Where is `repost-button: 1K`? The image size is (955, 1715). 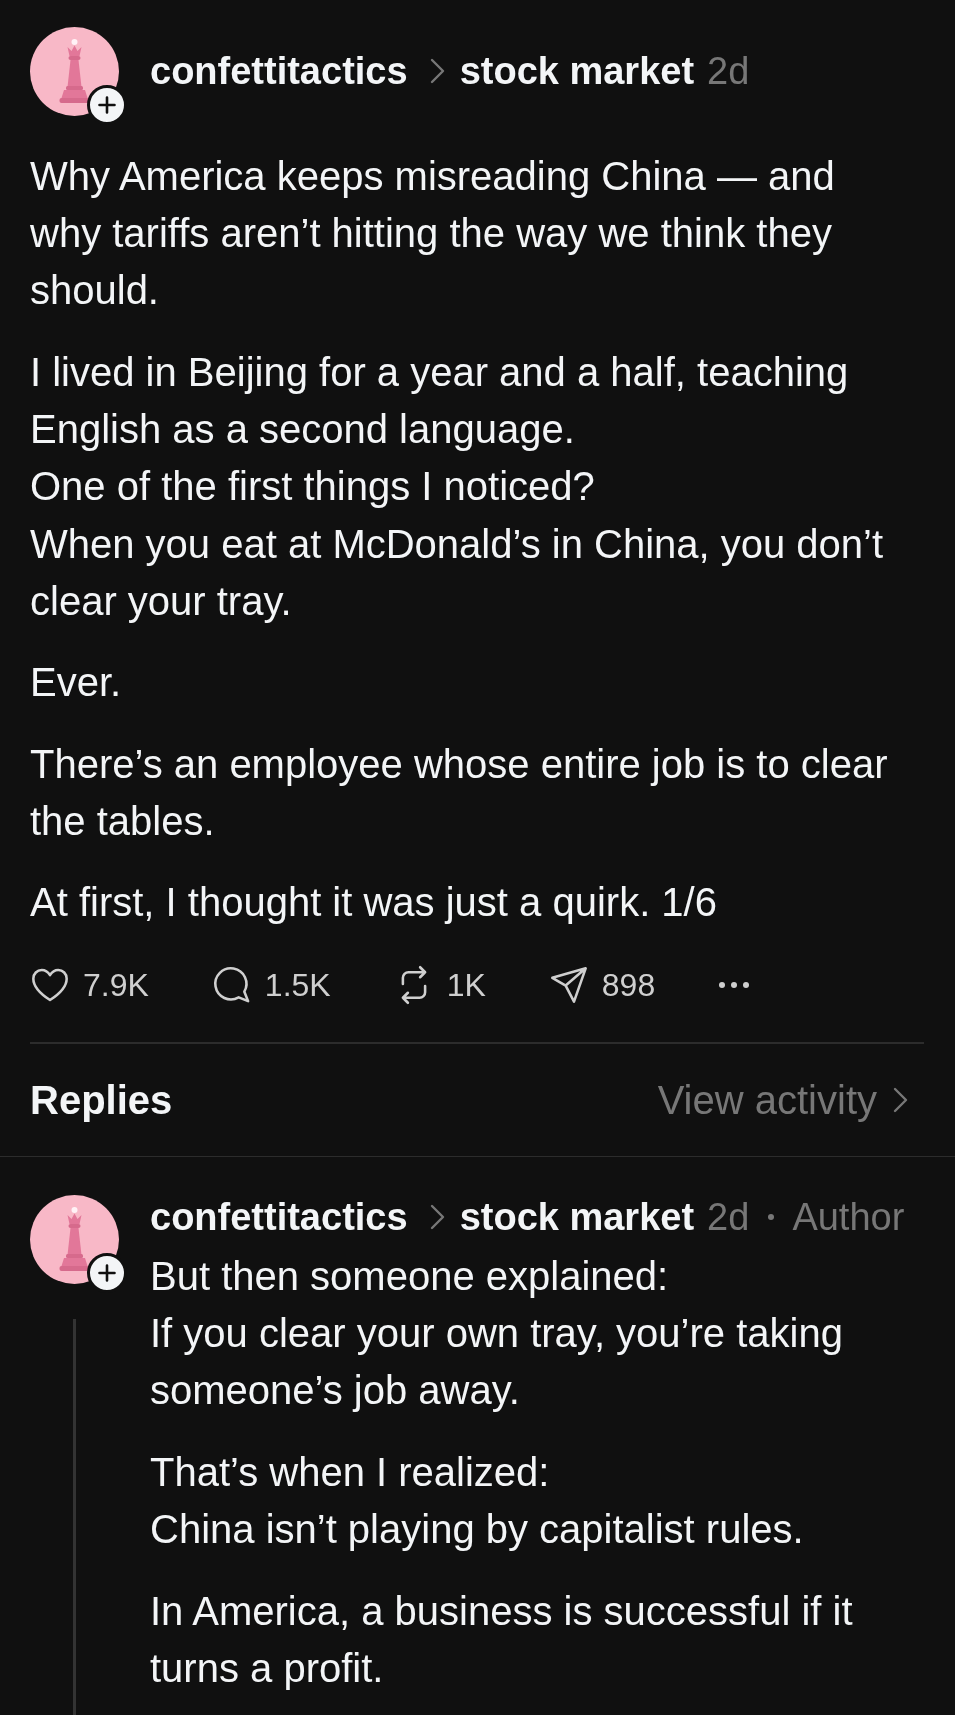 repost-button: 1K is located at coordinates (439, 985).